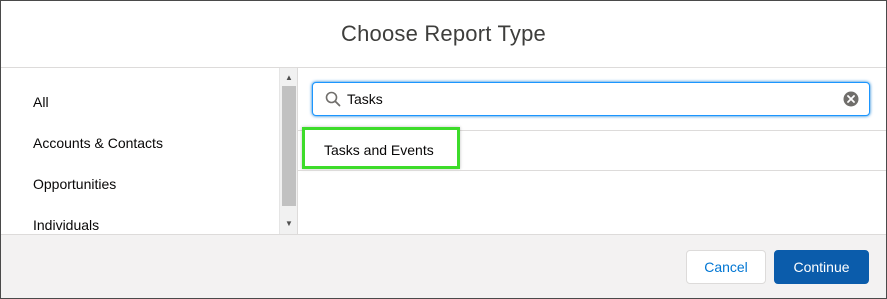 The height and width of the screenshot is (299, 887). I want to click on result-item-tasks-and-events: Tasks and Events, so click(381, 148).